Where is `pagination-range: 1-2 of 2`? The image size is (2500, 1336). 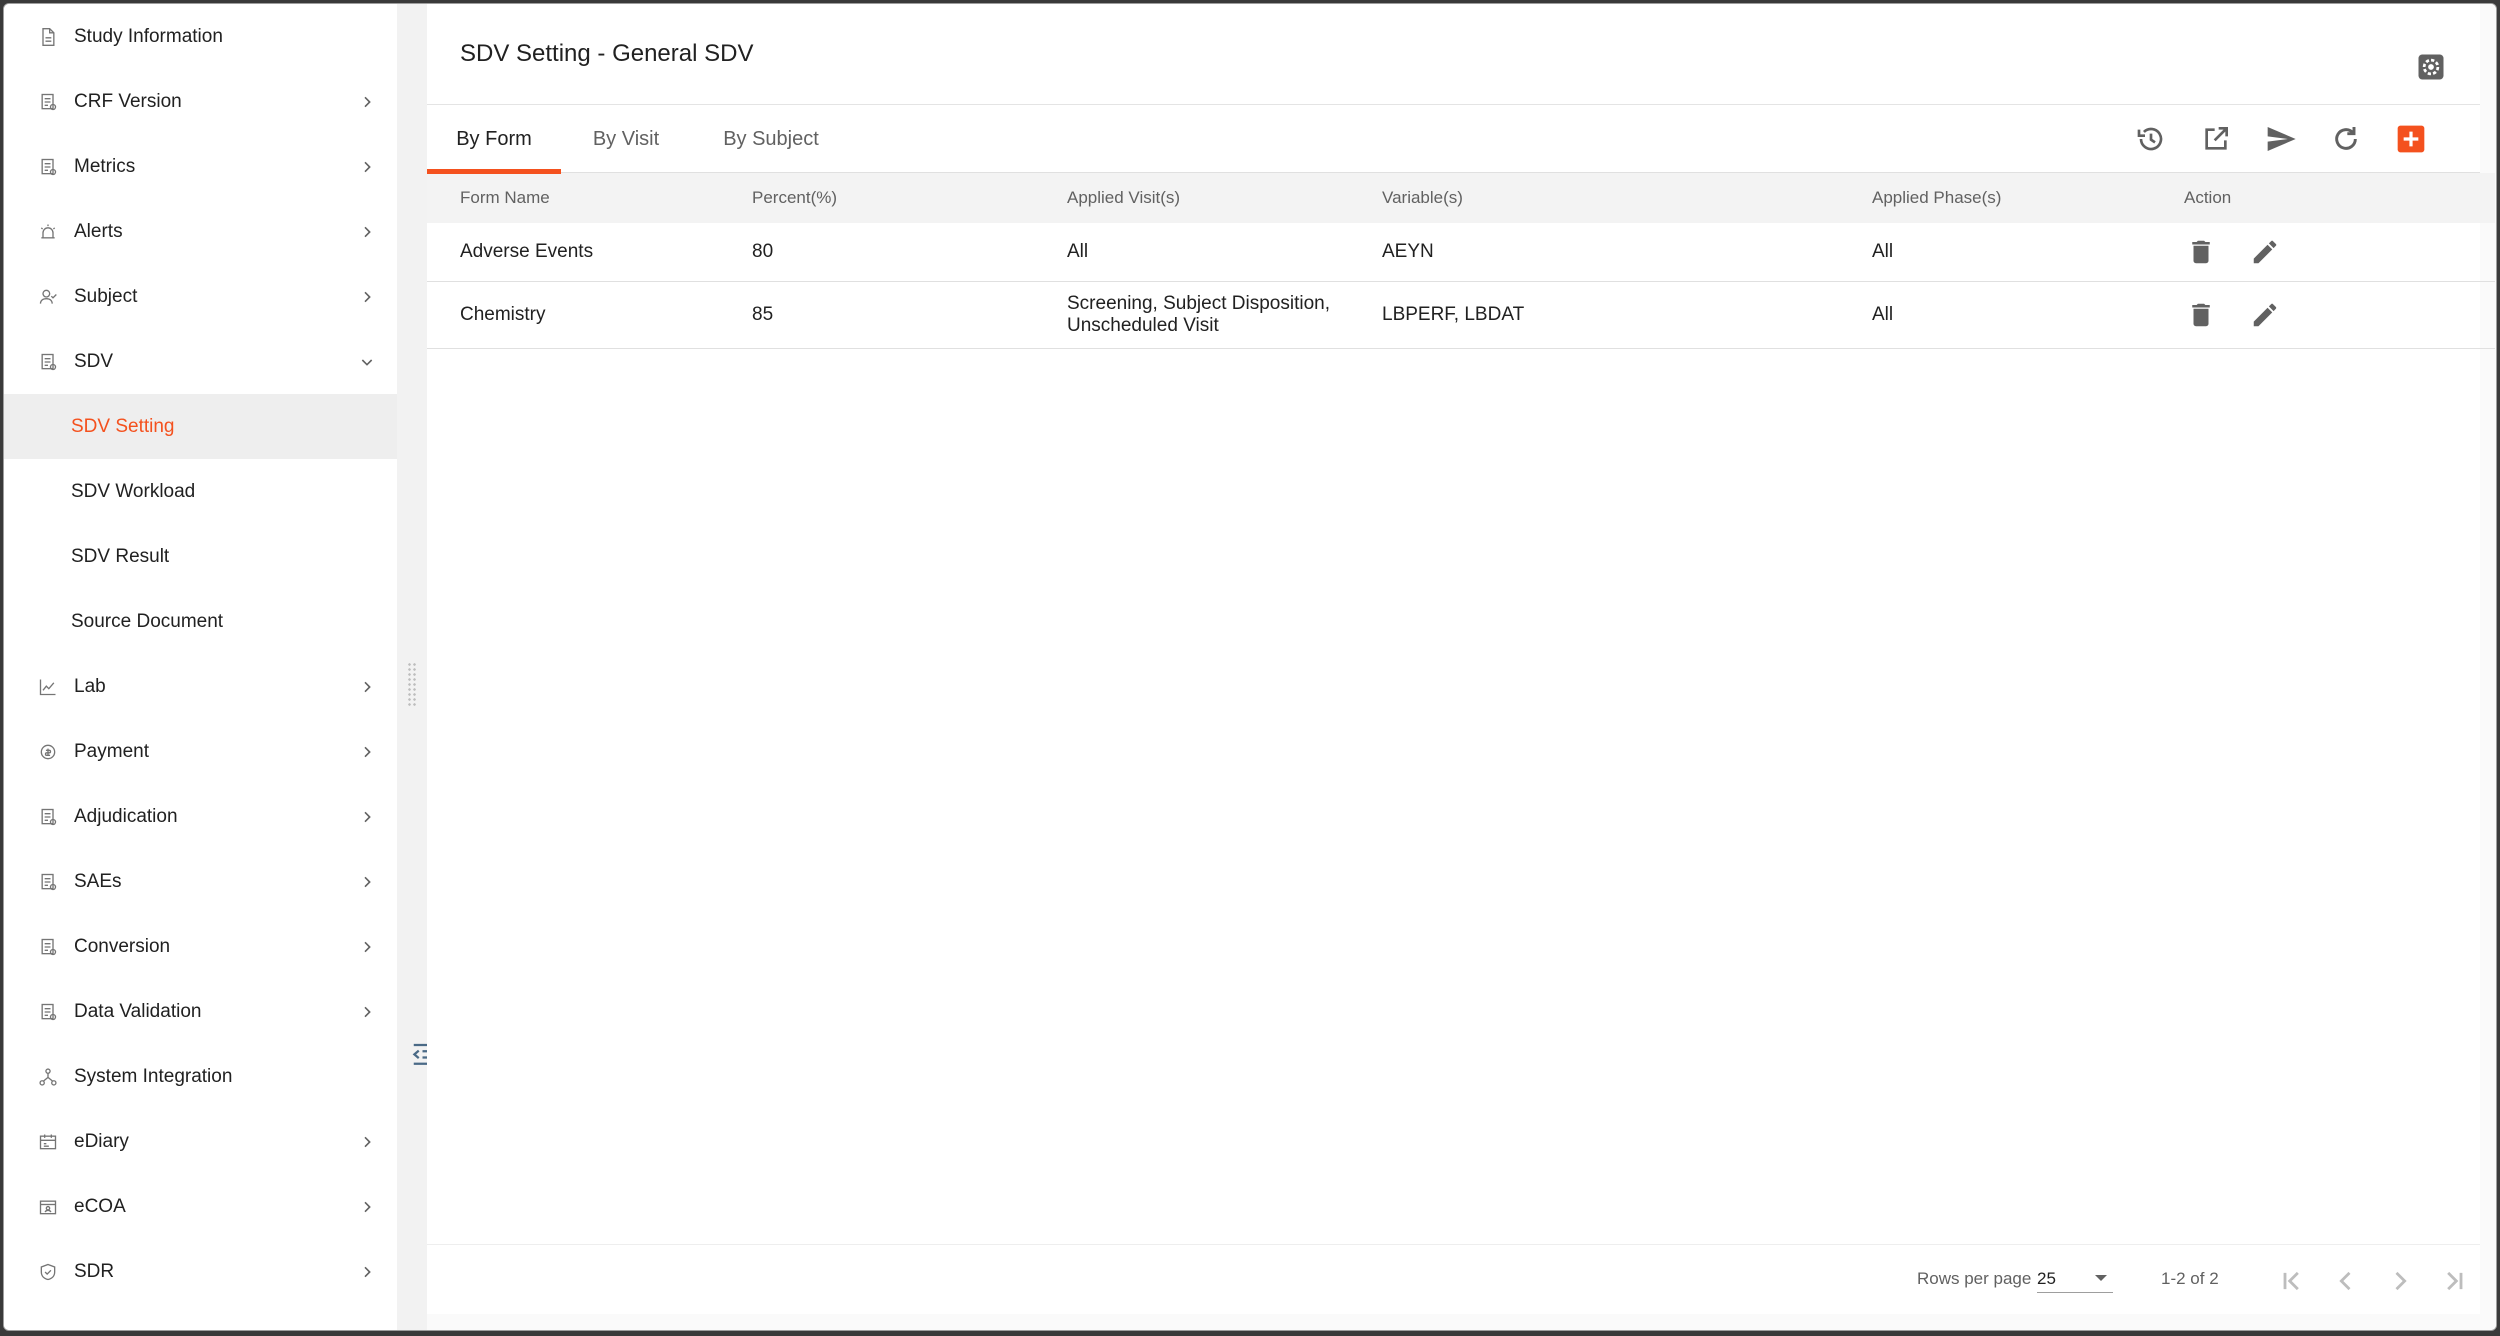
pagination-range: 1-2 of 2 is located at coordinates (2190, 1278).